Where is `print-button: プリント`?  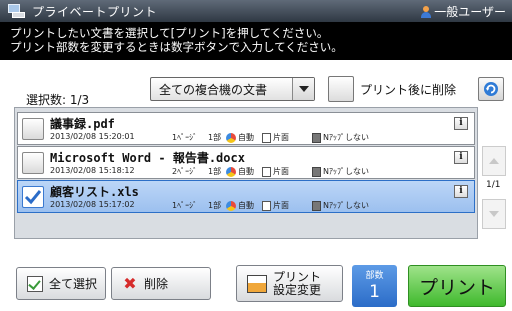 print-button: プリント is located at coordinates (457, 286).